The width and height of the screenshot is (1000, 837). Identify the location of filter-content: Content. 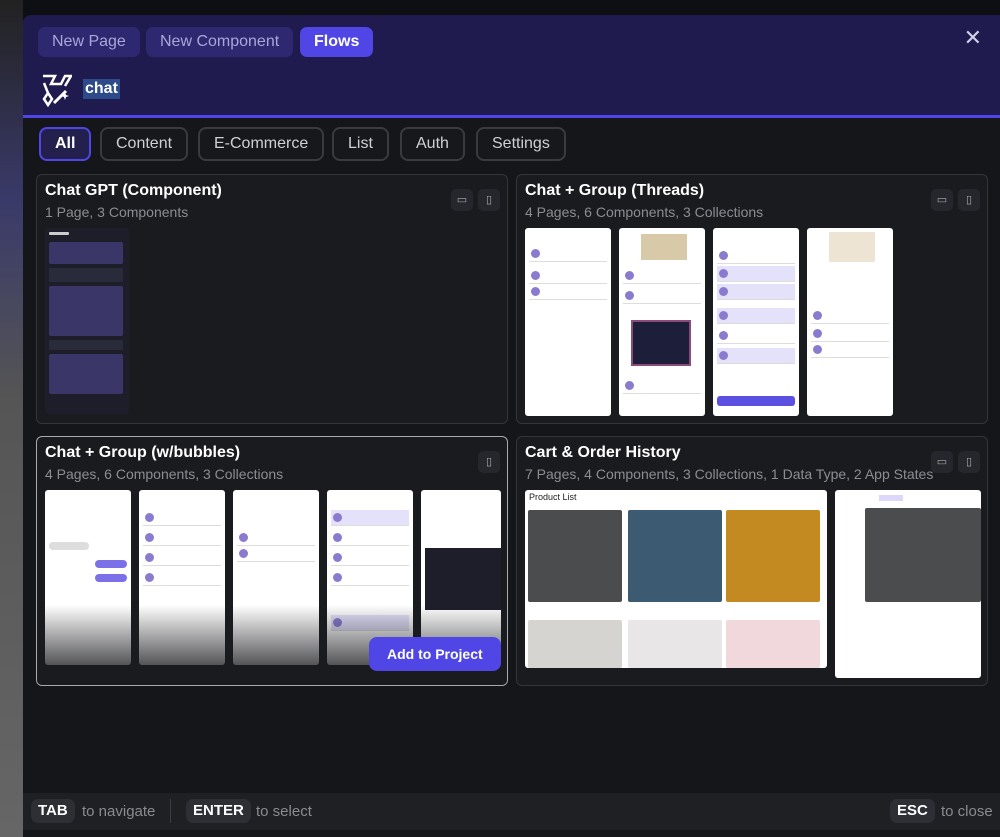
(144, 144).